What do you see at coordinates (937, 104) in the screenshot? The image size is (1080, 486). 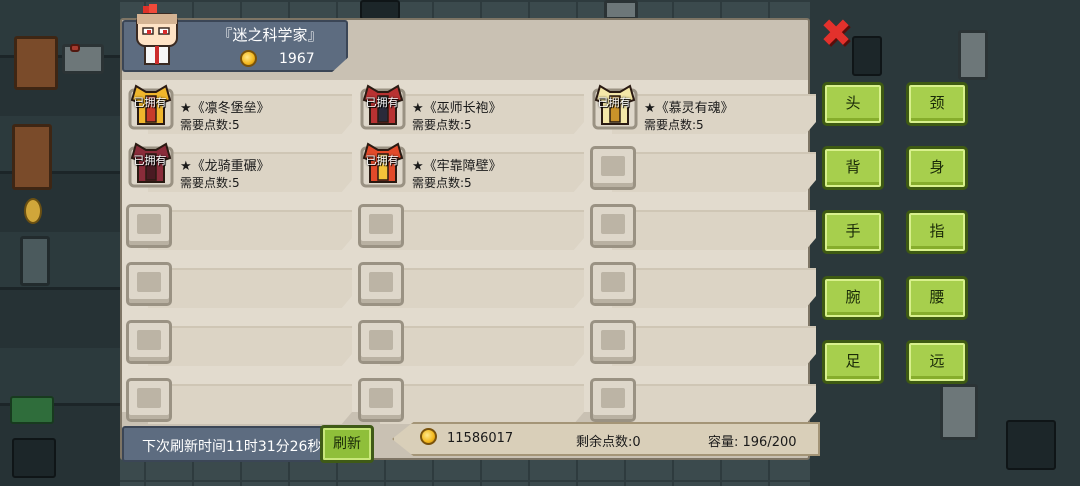 I see `filter-neck-button: 颈` at bounding box center [937, 104].